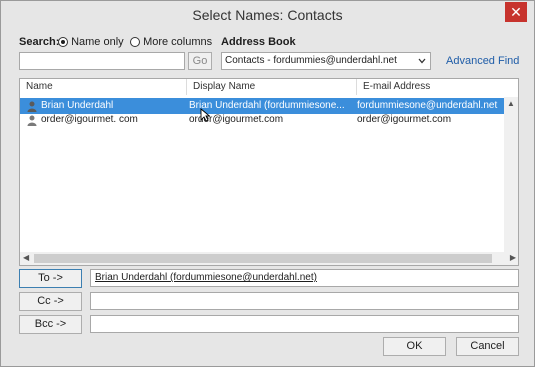 The image size is (535, 367). Describe the element at coordinates (404, 119) in the screenshot. I see `contact-email: order@igourmet.com` at that location.